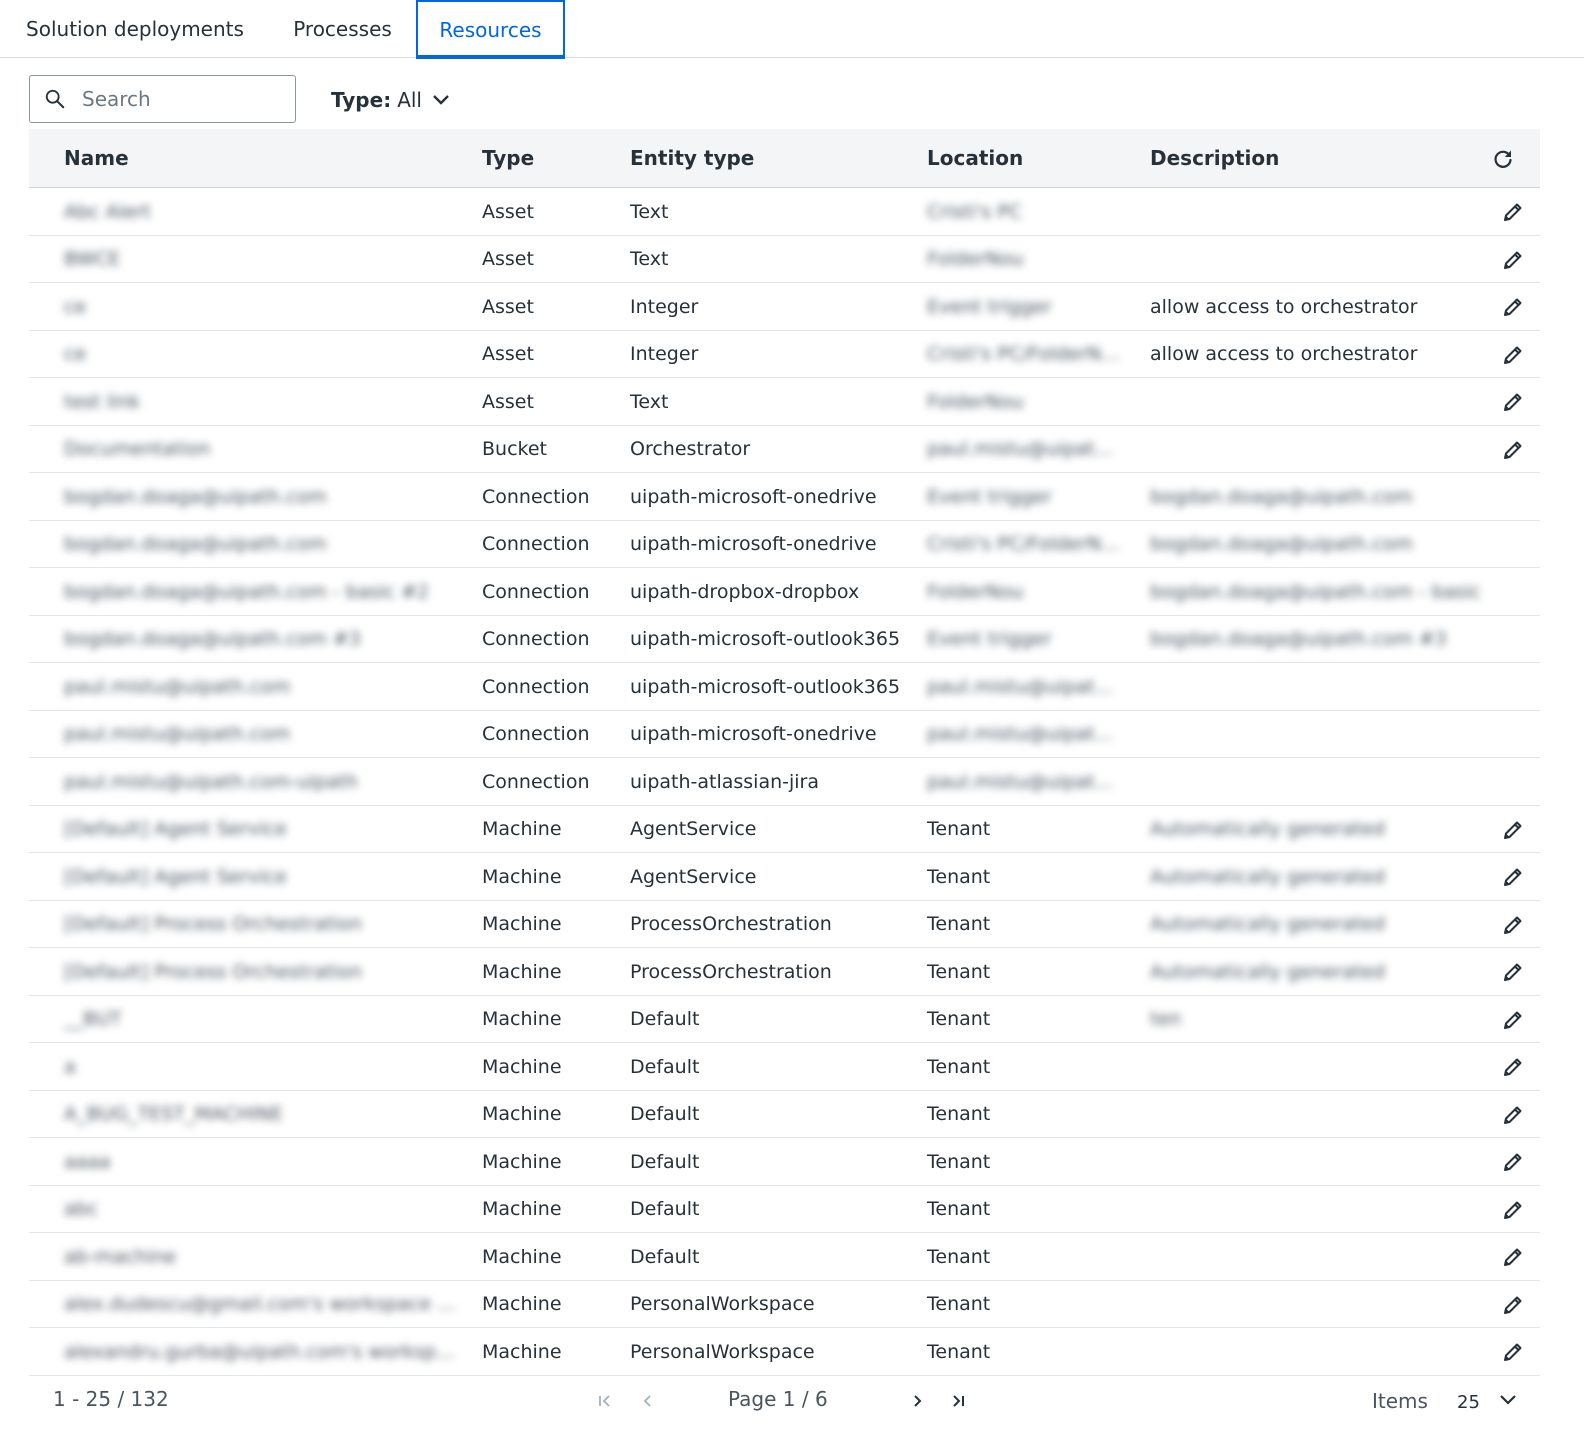 The width and height of the screenshot is (1584, 1444). What do you see at coordinates (765, 686) in the screenshot?
I see `cell-entity-type: uipath-microsoft-outlook365` at bounding box center [765, 686].